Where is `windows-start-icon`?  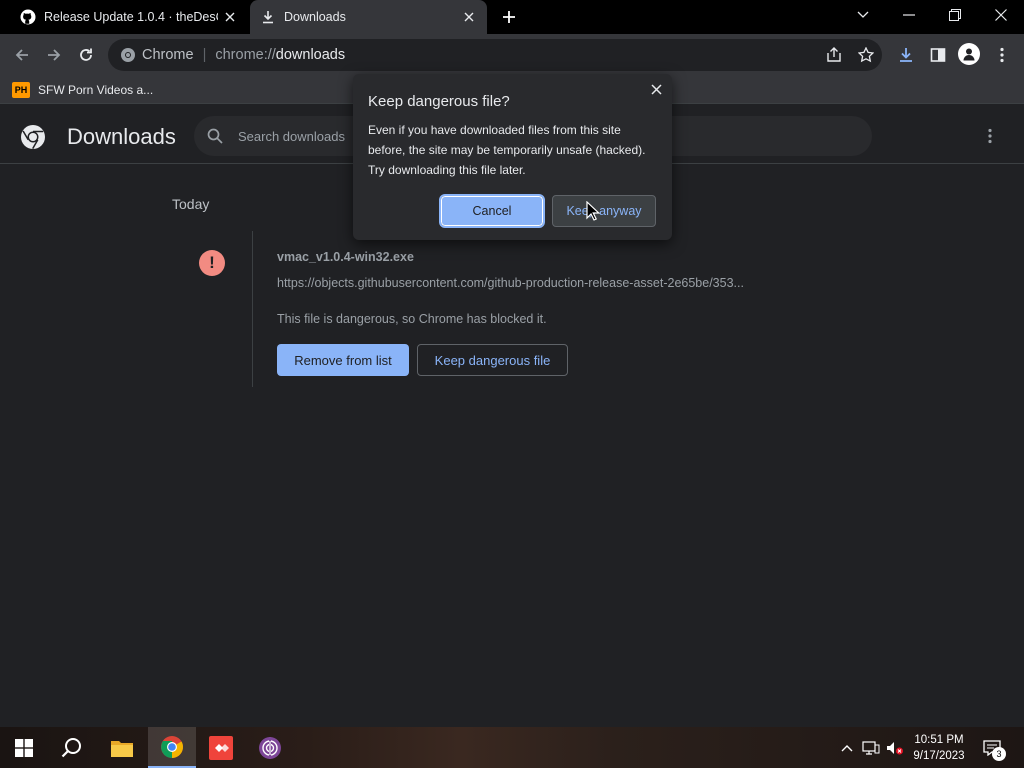
windows-start-icon is located at coordinates (24, 747).